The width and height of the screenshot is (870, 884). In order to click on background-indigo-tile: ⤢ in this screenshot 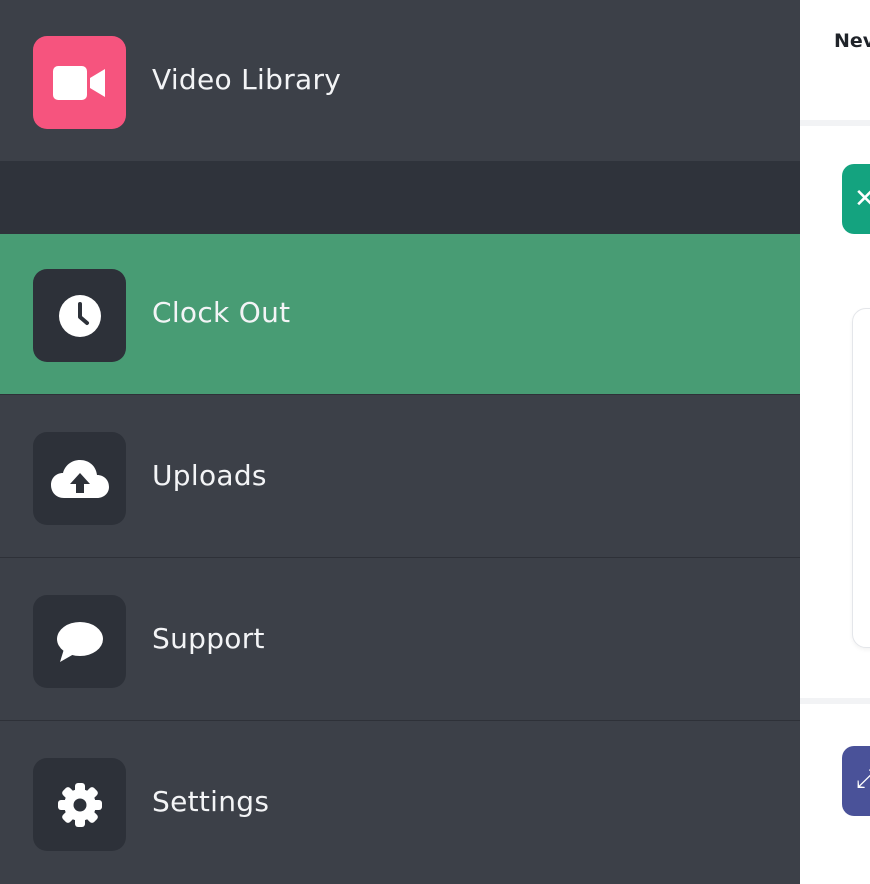, I will do `click(856, 781)`.